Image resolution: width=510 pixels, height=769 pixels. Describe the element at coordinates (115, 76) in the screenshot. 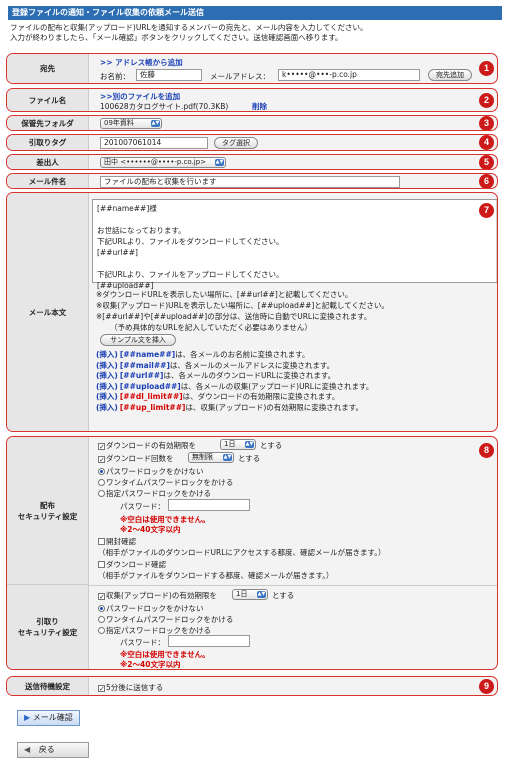

I see `name-label: お名前：` at that location.